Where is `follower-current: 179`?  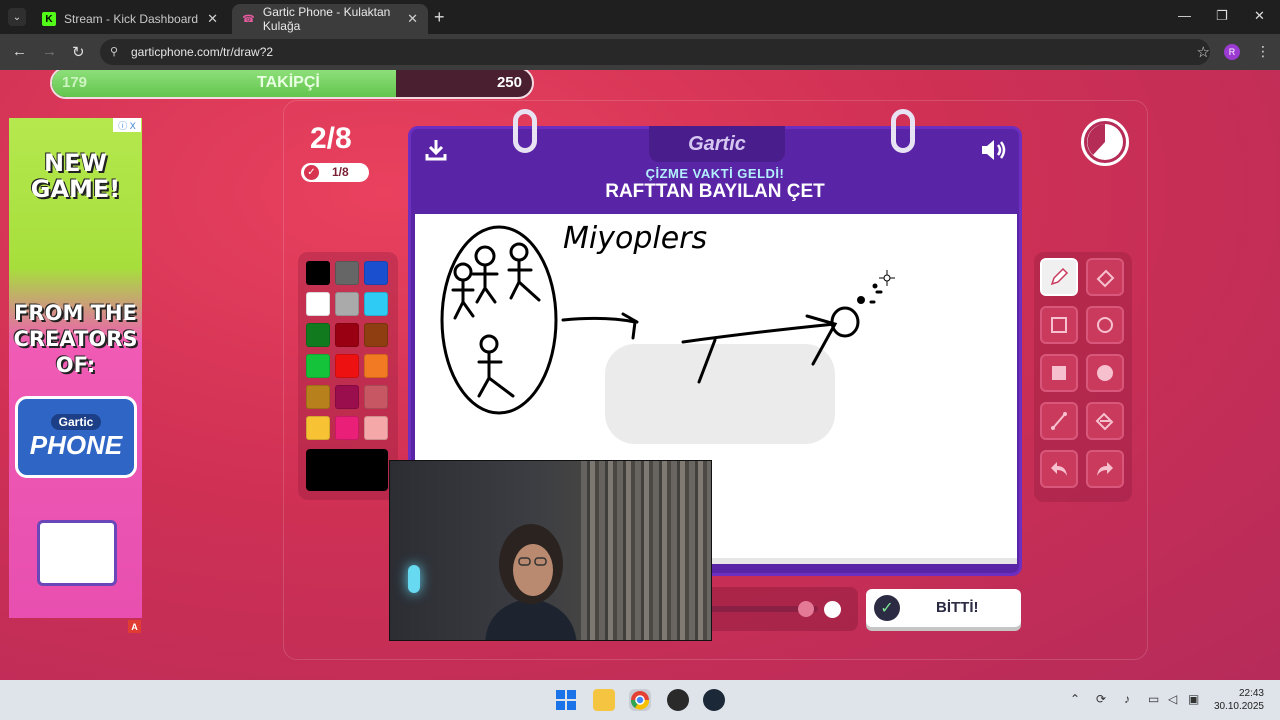
follower-current: 179 is located at coordinates (75, 82).